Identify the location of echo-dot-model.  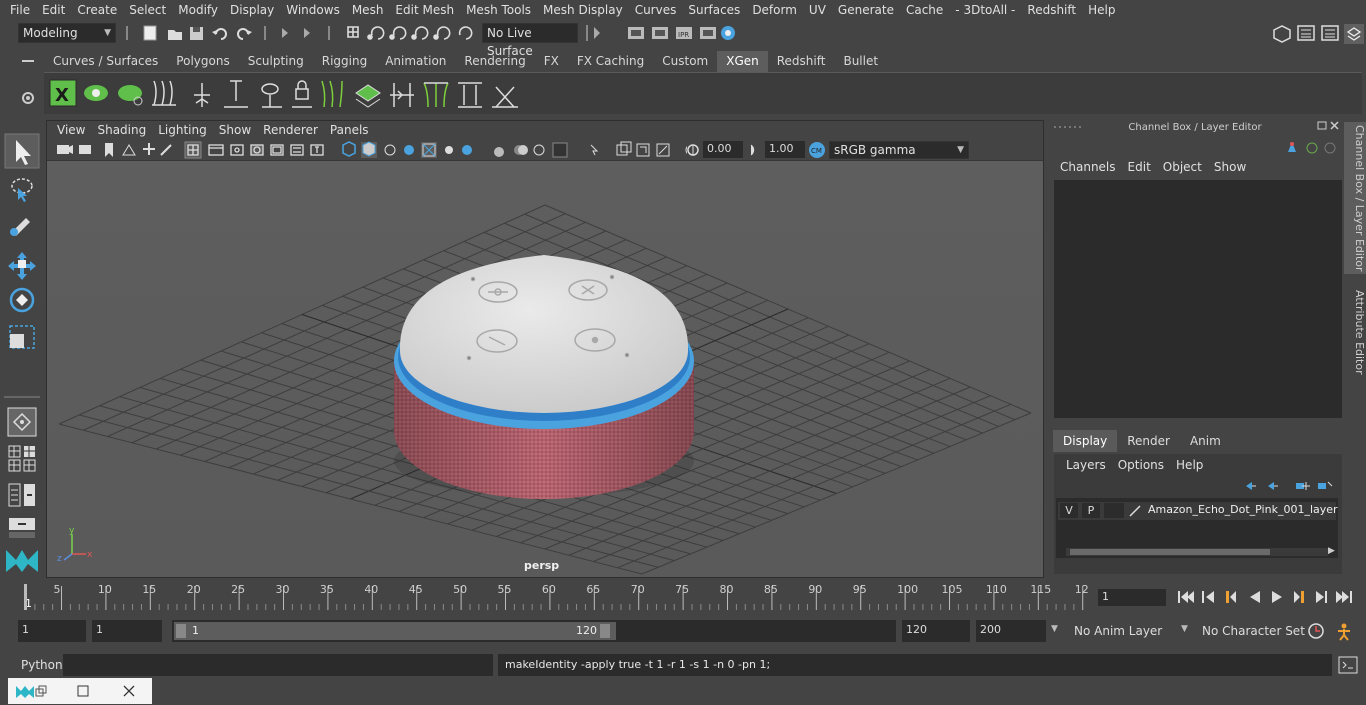
(544, 377).